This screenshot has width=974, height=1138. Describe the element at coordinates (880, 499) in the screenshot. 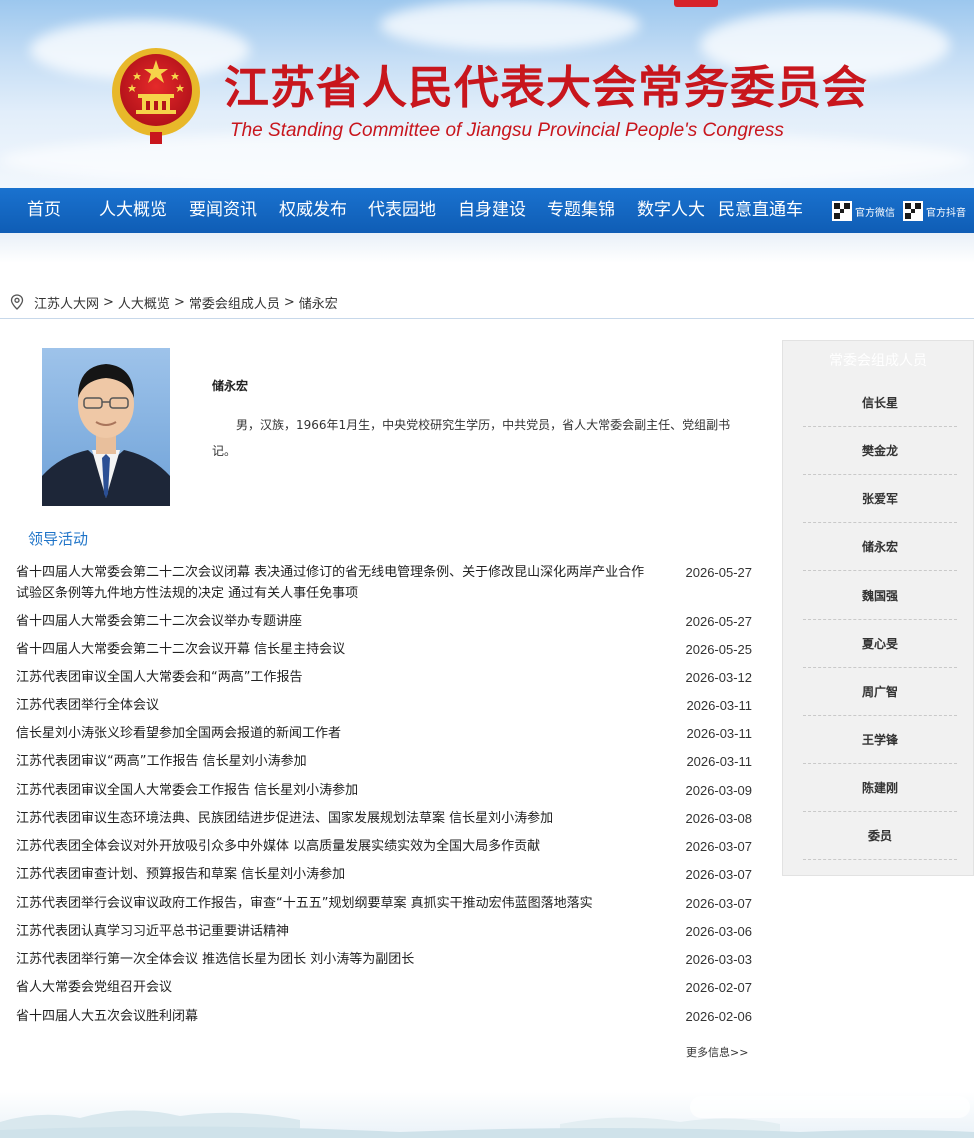

I see `sidebar-item-member: 张爱军` at that location.